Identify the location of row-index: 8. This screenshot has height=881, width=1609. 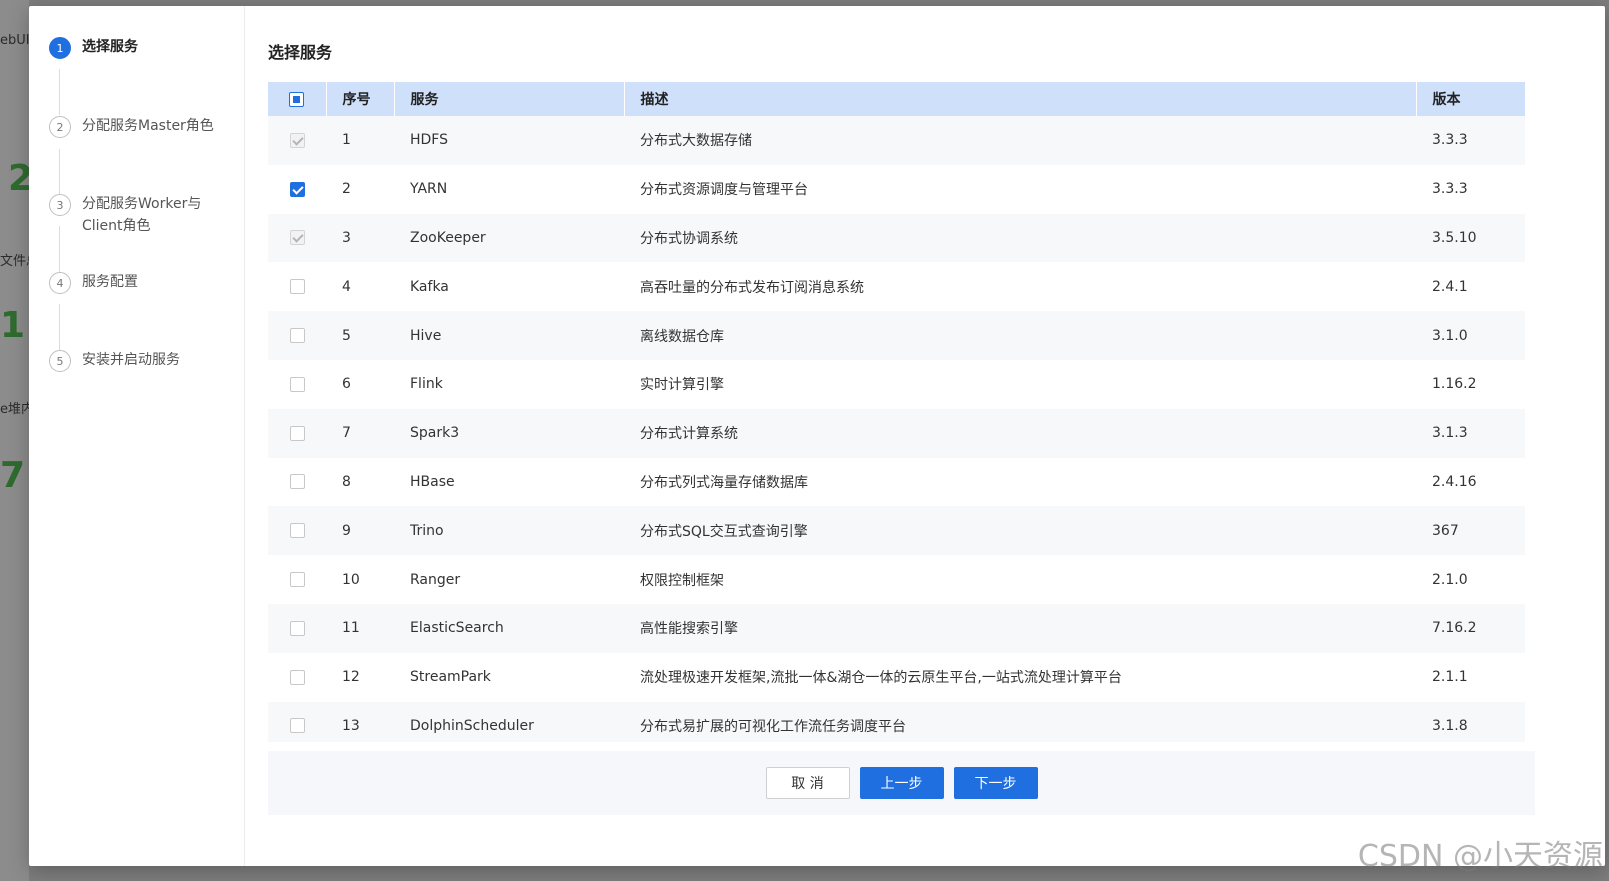
(346, 481).